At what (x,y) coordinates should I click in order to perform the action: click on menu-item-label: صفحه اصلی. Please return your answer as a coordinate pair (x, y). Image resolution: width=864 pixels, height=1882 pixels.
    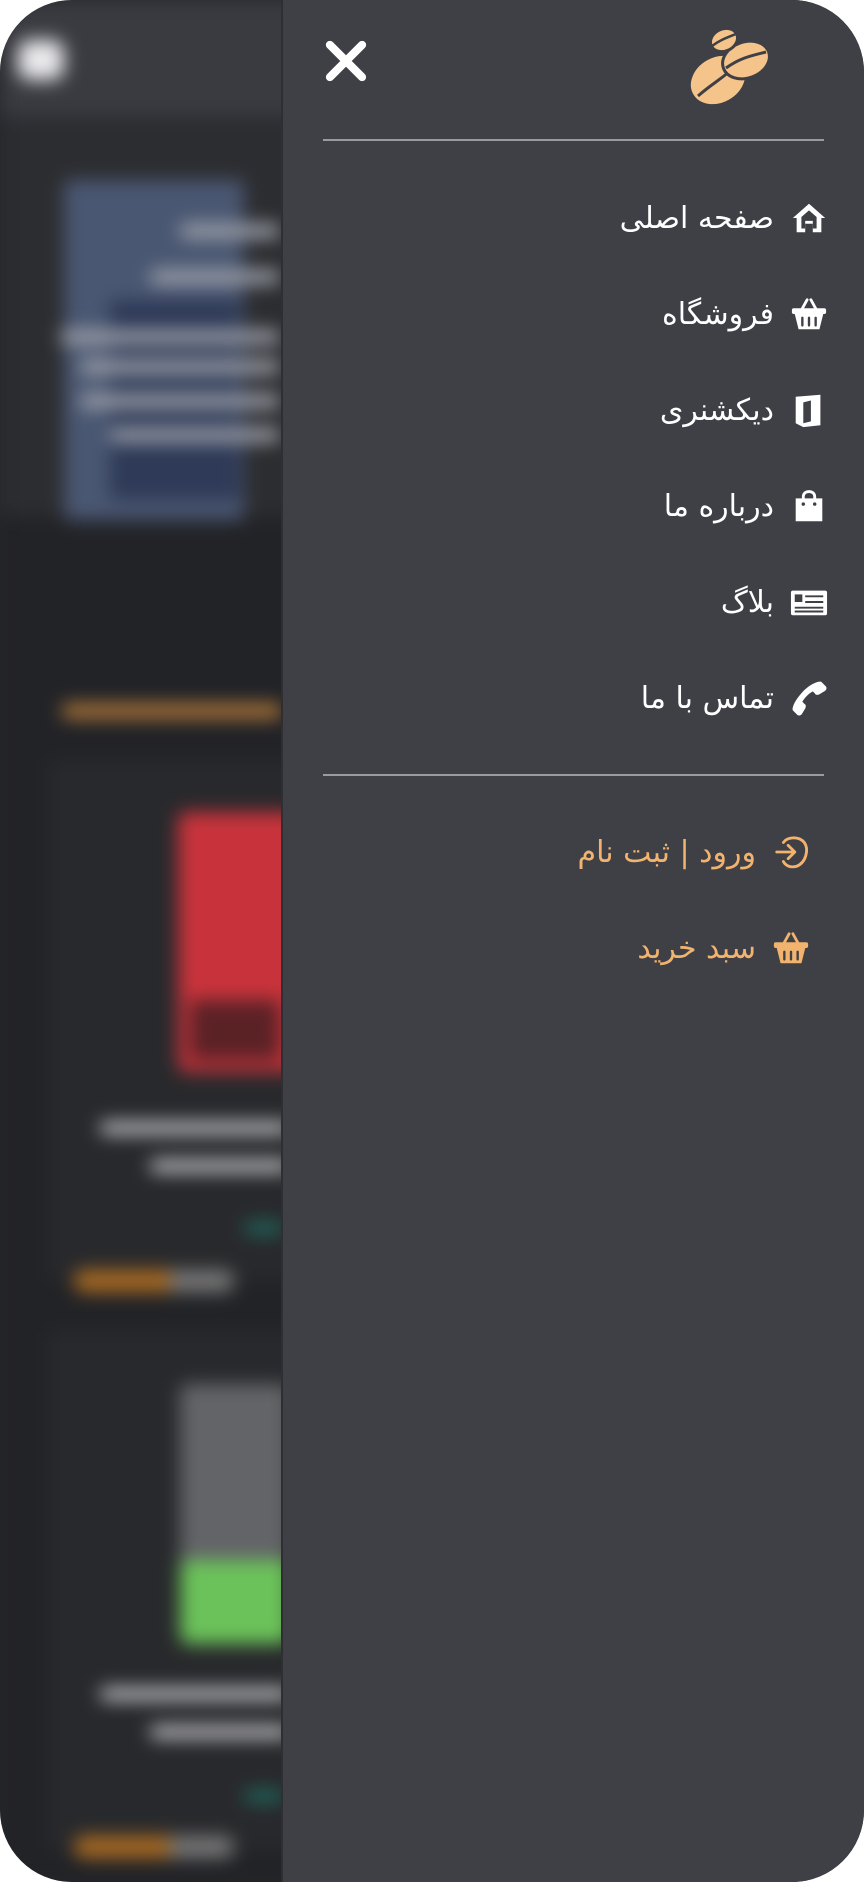
    Looking at the image, I should click on (696, 218).